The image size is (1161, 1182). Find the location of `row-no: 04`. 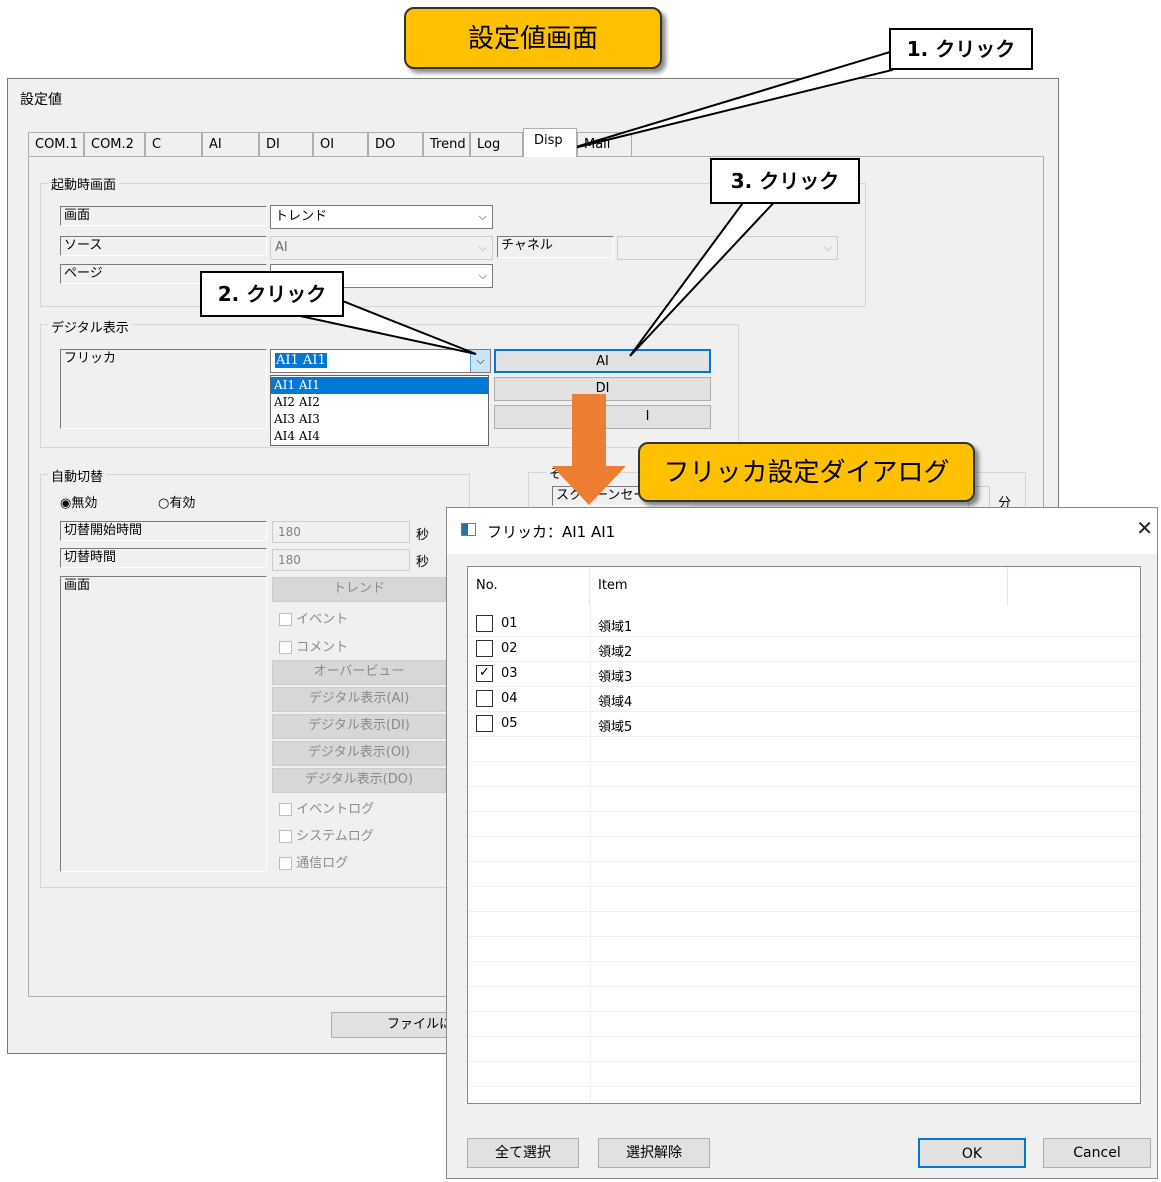

row-no: 04 is located at coordinates (509, 698).